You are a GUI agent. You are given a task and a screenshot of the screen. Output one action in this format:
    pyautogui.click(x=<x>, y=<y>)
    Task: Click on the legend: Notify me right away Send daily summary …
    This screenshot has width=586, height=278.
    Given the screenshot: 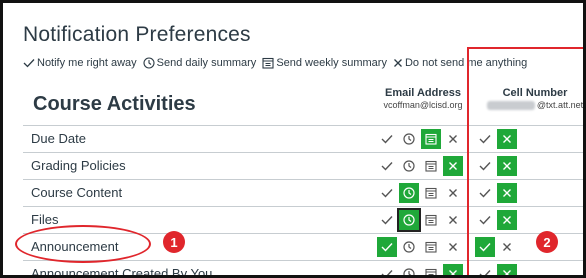 What is the action you would take?
    pyautogui.click(x=278, y=63)
    